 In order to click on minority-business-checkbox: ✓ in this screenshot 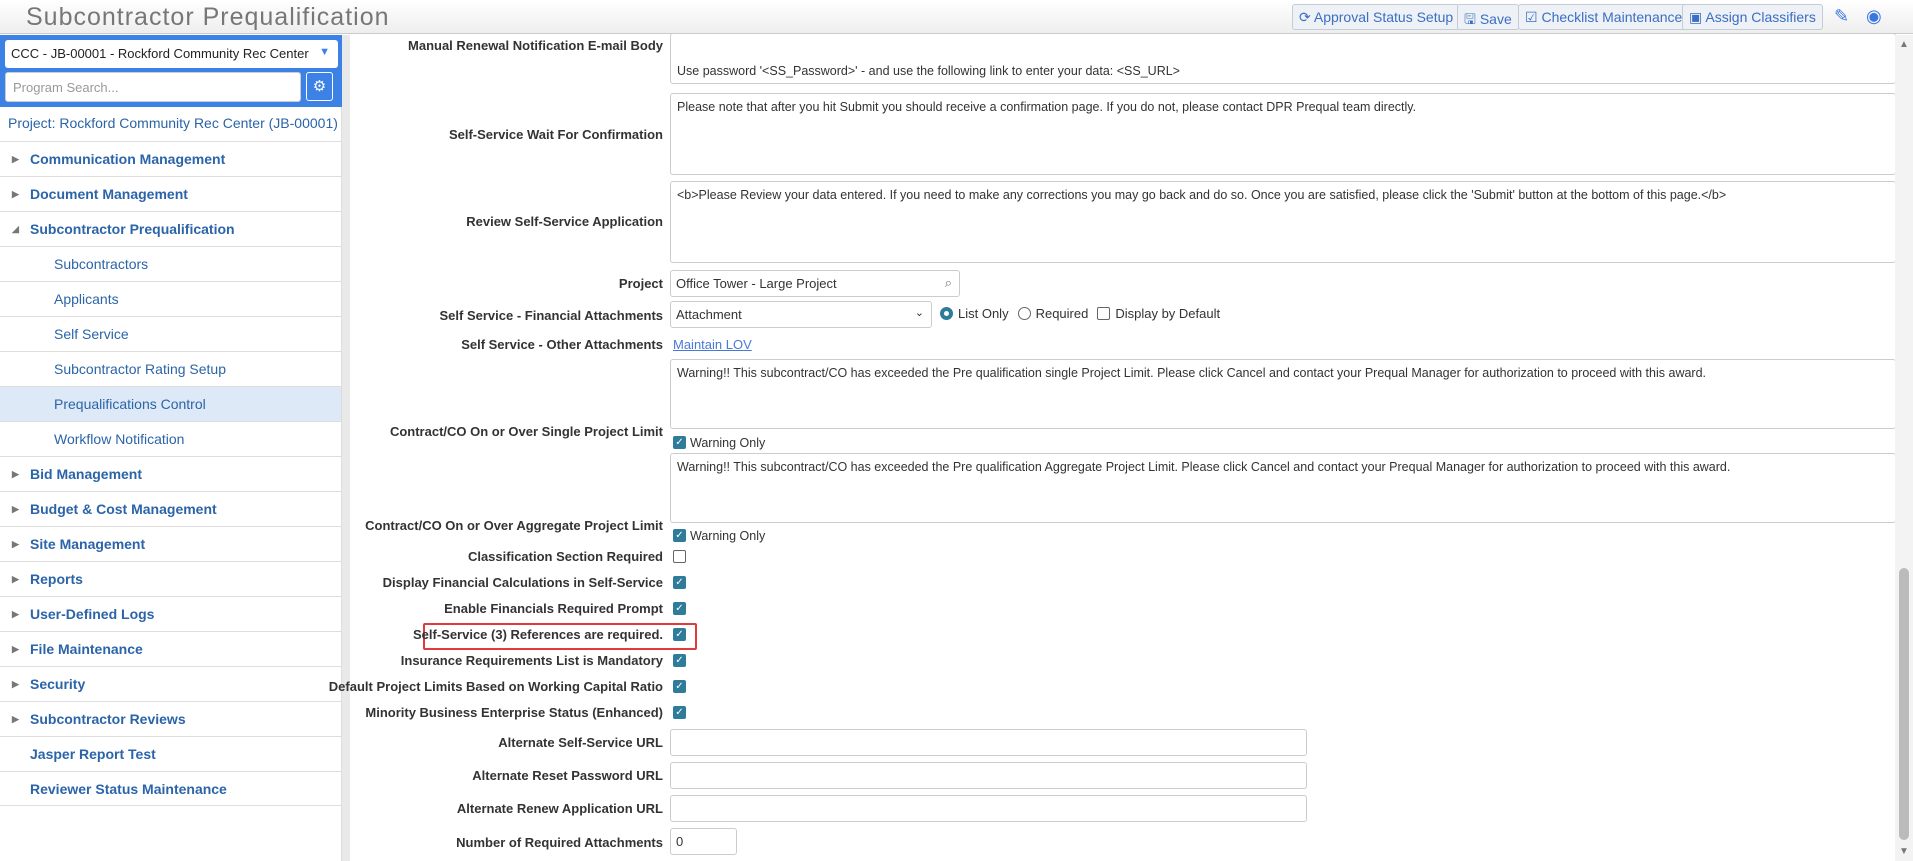, I will do `click(679, 712)`.